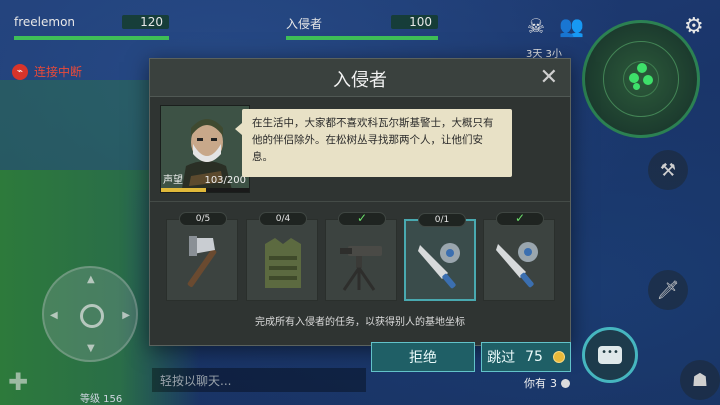 The image size is (720, 405). What do you see at coordinates (91, 279) in the screenshot?
I see `arrow-up-icon: ▲` at bounding box center [91, 279].